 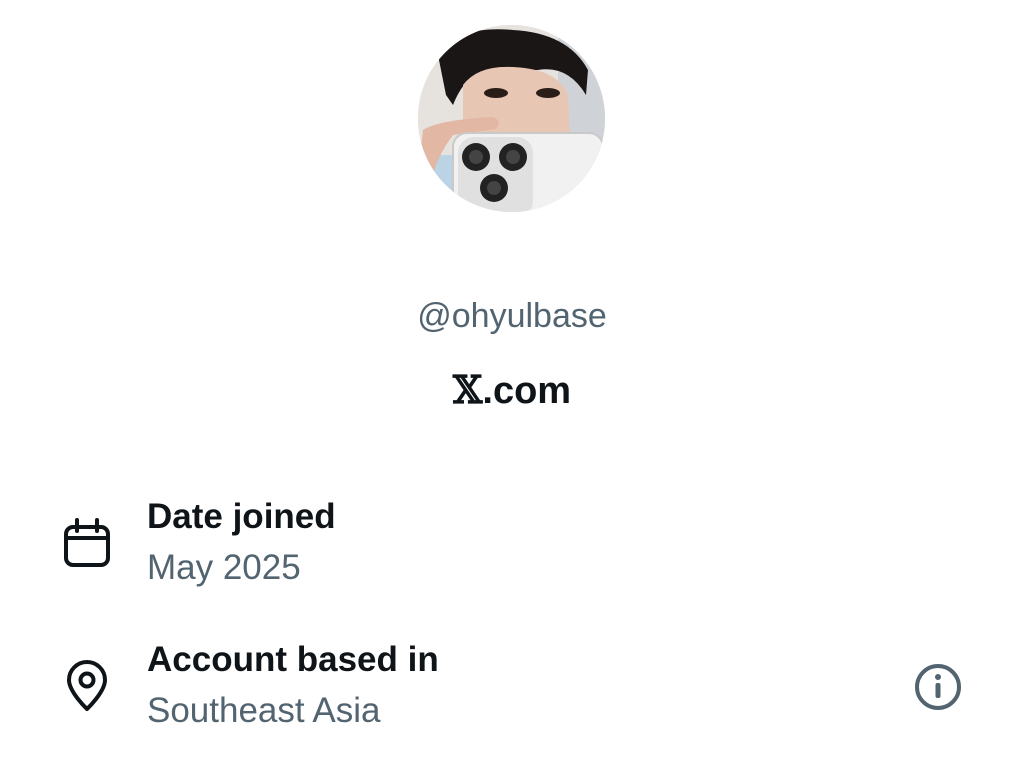 What do you see at coordinates (224, 567) in the screenshot?
I see `date-joined-value: May 2025` at bounding box center [224, 567].